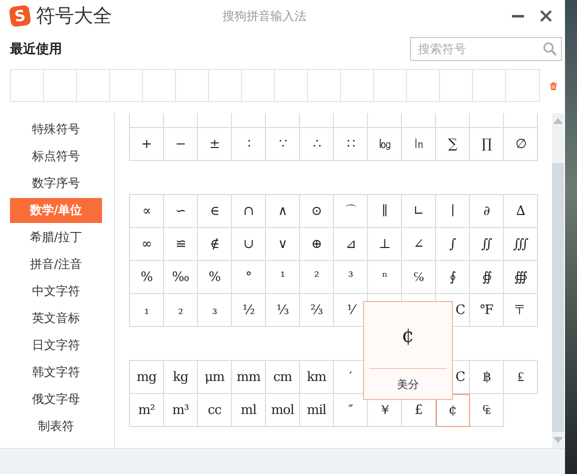  What do you see at coordinates (351, 277) in the screenshot?
I see `symbol-cell: ³` at bounding box center [351, 277].